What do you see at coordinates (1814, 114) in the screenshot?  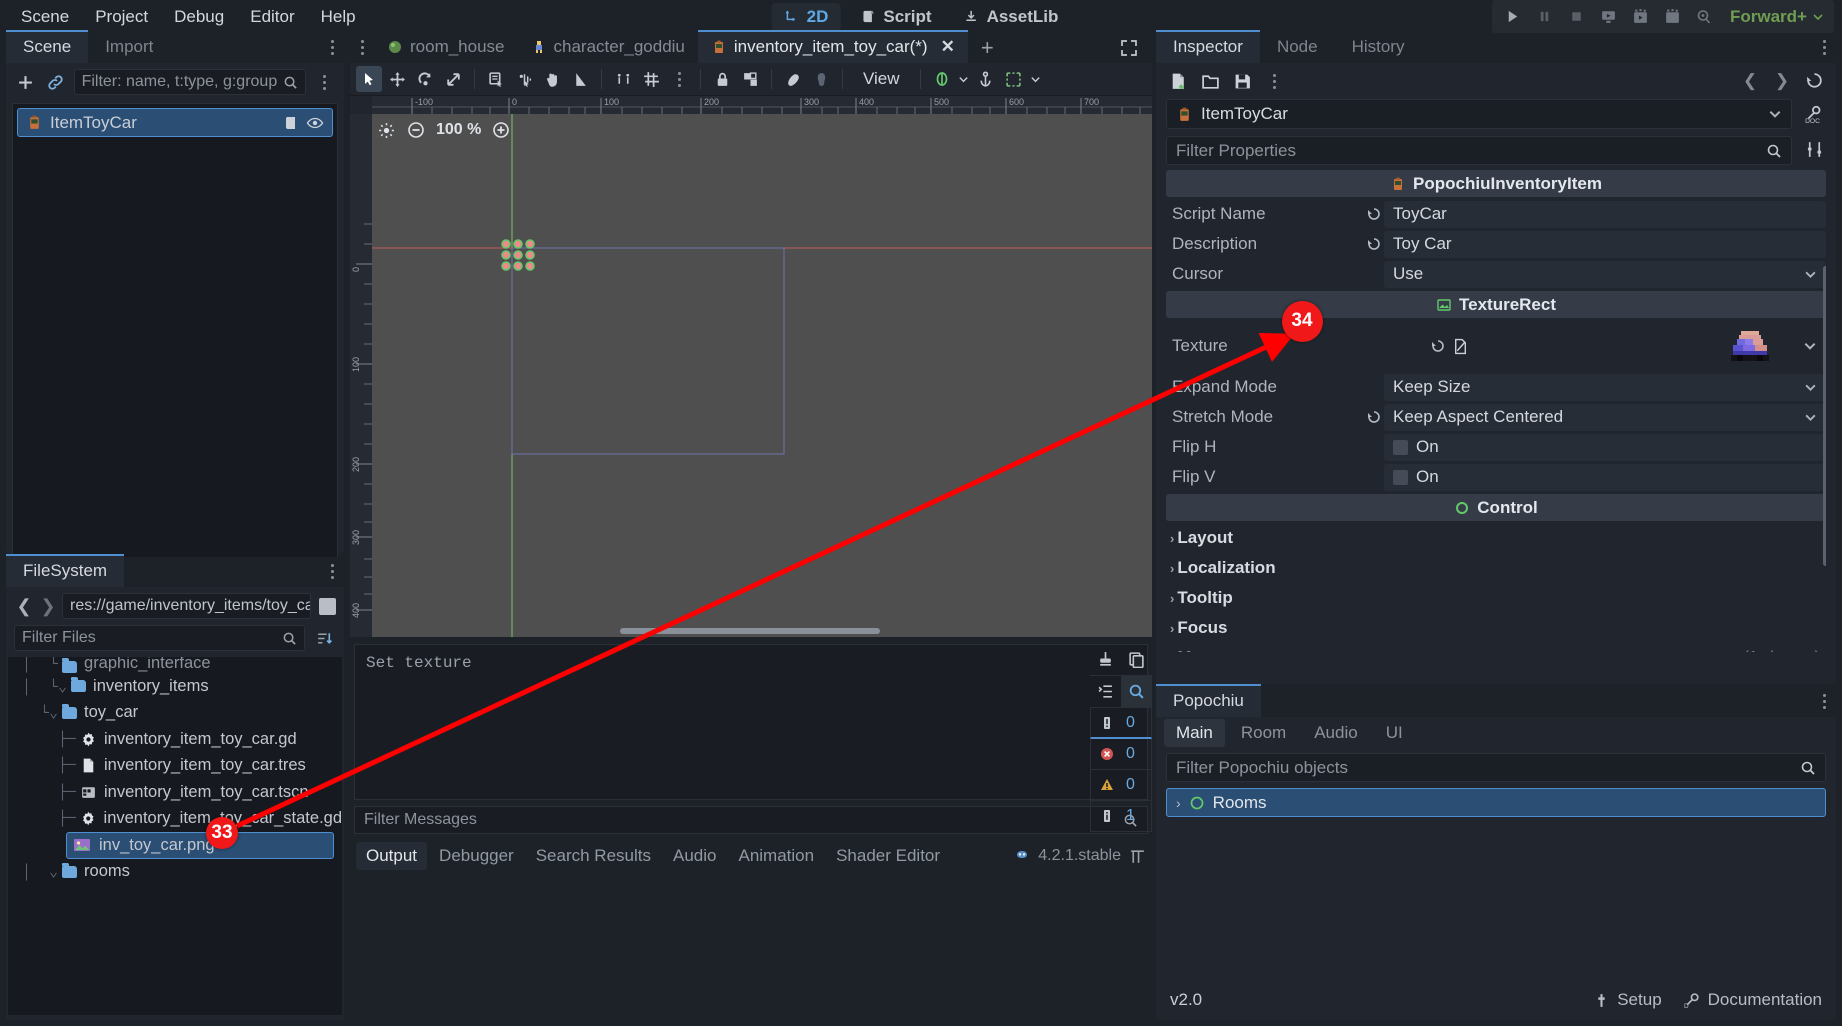 I see `open-docs-icon: DOC` at bounding box center [1814, 114].